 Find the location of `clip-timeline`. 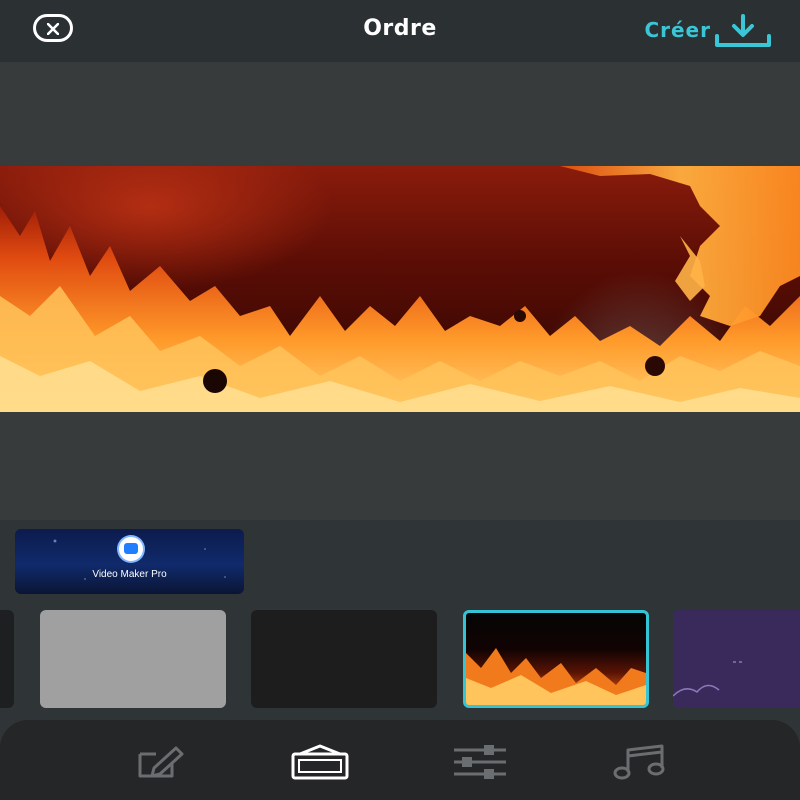

clip-timeline is located at coordinates (400, 660).